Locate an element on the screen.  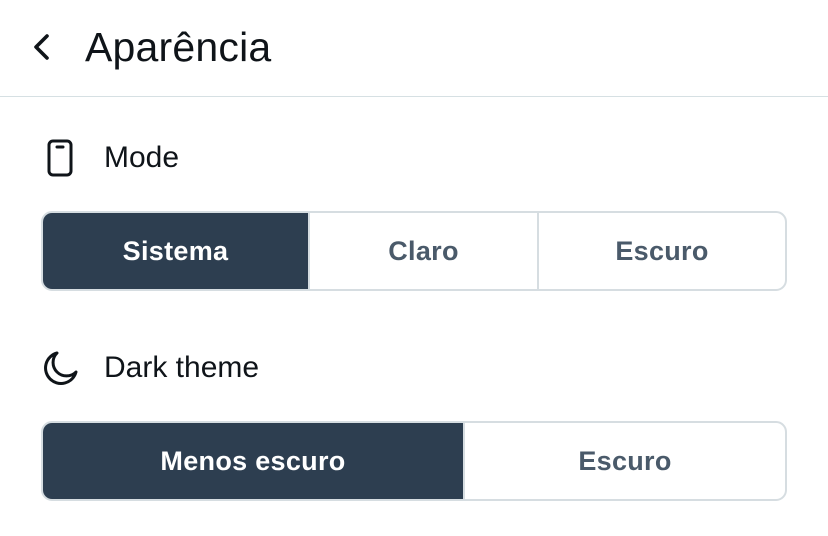
dark-theme-label-row: Dark theme is located at coordinates (149, 368).